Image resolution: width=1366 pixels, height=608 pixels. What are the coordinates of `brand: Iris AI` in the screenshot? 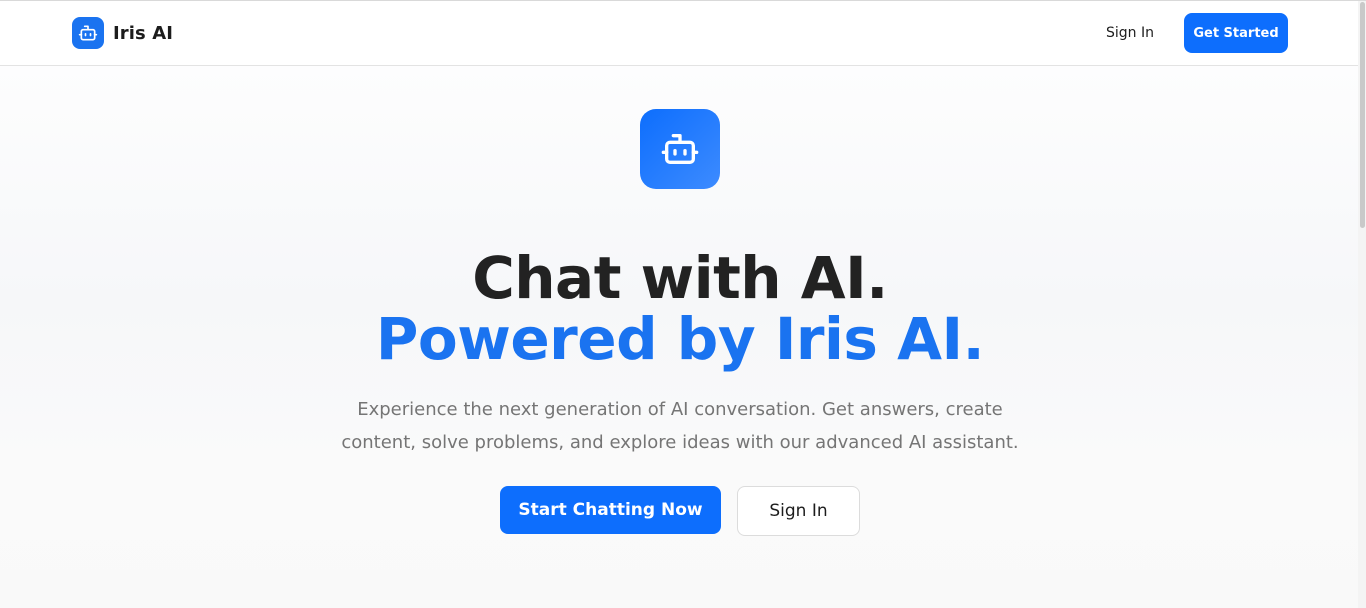 It's located at (122, 33).